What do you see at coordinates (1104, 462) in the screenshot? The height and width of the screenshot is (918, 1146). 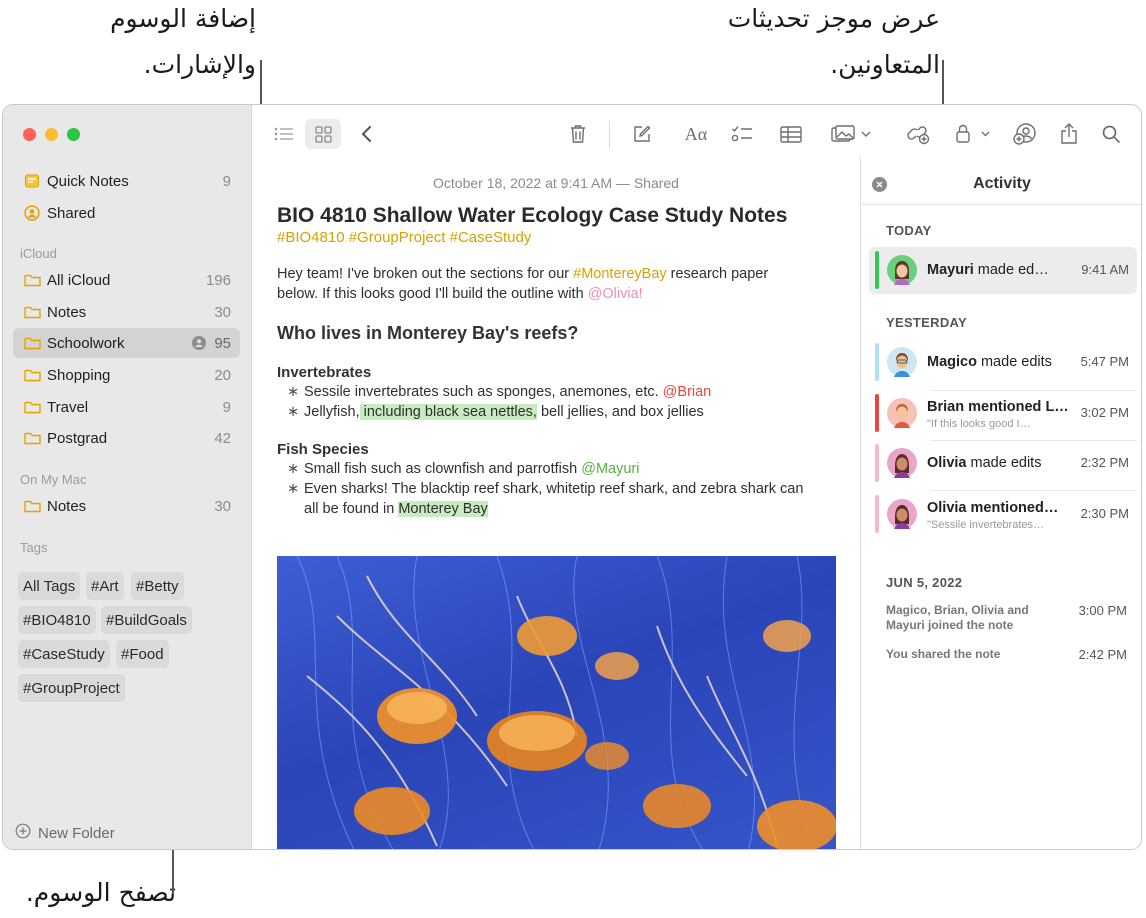 I see `activity-time: 2:32 PM` at bounding box center [1104, 462].